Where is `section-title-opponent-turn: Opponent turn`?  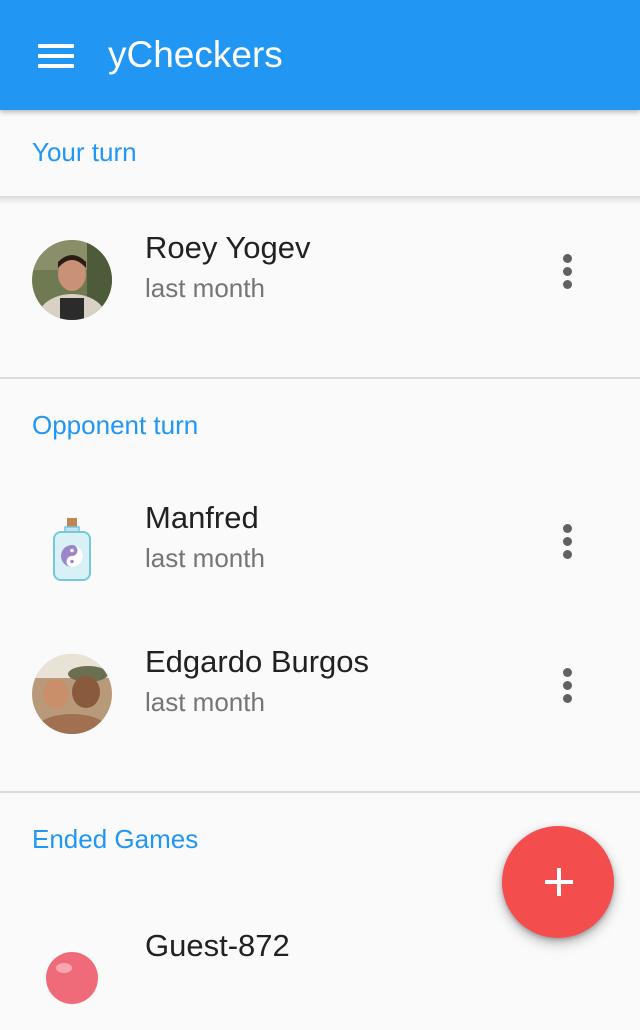
section-title-opponent-turn: Opponent turn is located at coordinates (115, 425).